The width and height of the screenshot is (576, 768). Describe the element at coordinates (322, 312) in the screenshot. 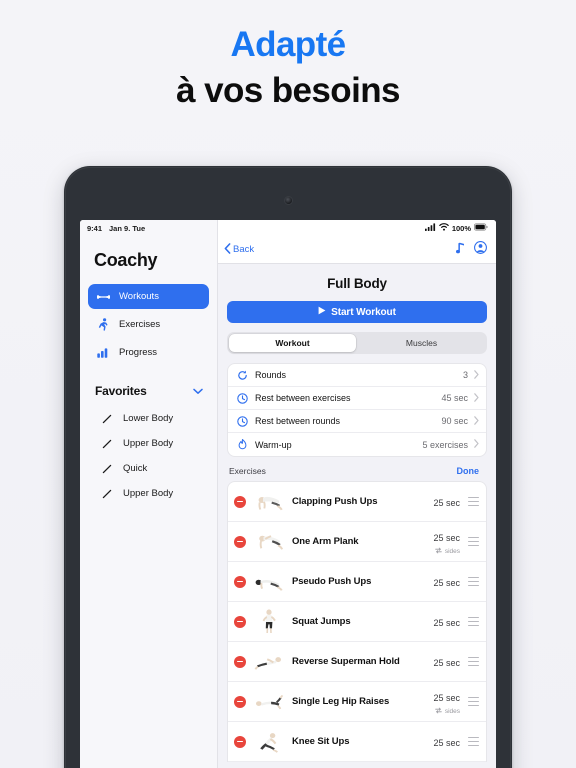

I see `play-icon` at that location.